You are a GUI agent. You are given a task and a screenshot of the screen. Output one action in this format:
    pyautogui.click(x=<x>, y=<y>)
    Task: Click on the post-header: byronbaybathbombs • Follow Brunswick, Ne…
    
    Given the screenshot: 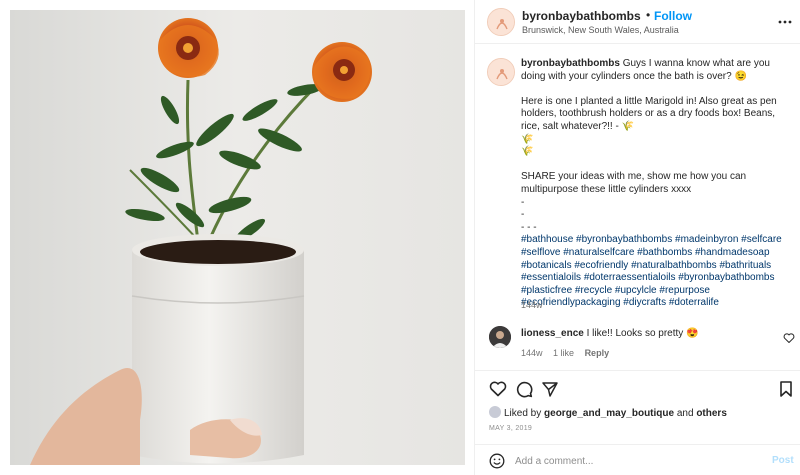 What is the action you would take?
    pyautogui.click(x=637, y=22)
    